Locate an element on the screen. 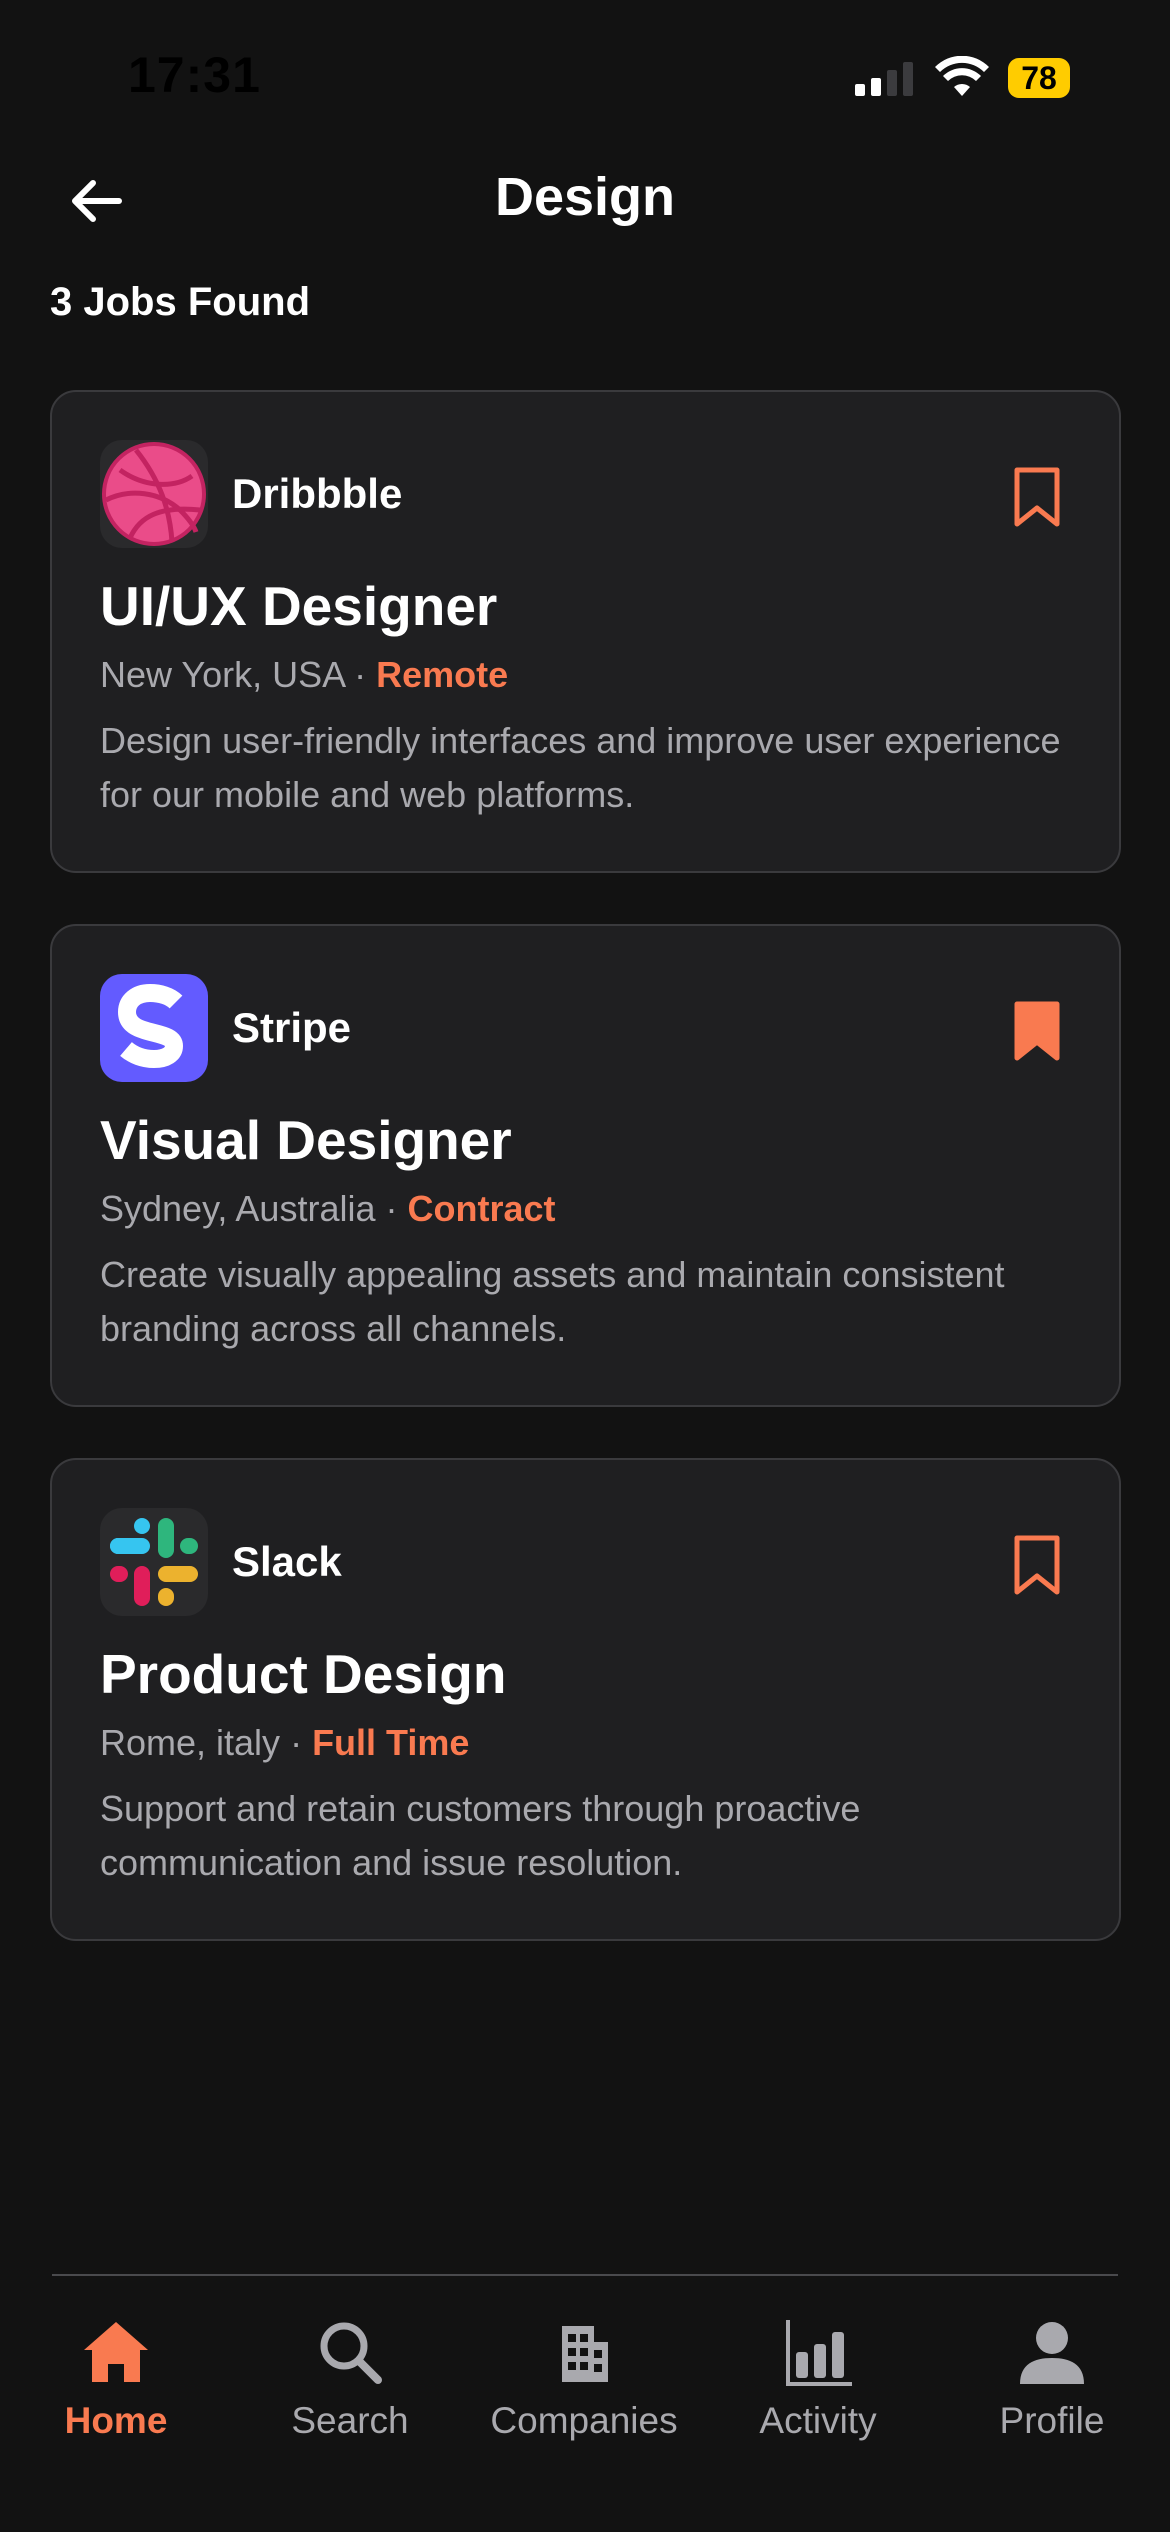 This screenshot has height=2532, width=1170. search-icon is located at coordinates (351, 2353).